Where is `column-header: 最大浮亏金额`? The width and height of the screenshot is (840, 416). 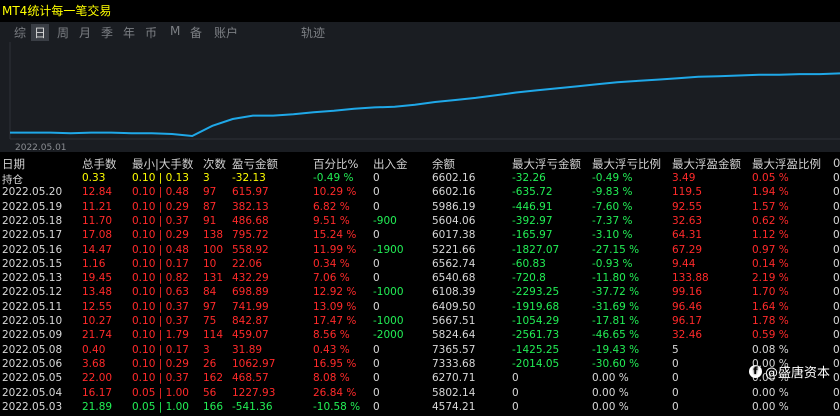
column-header: 最大浮亏金额 is located at coordinates (546, 164).